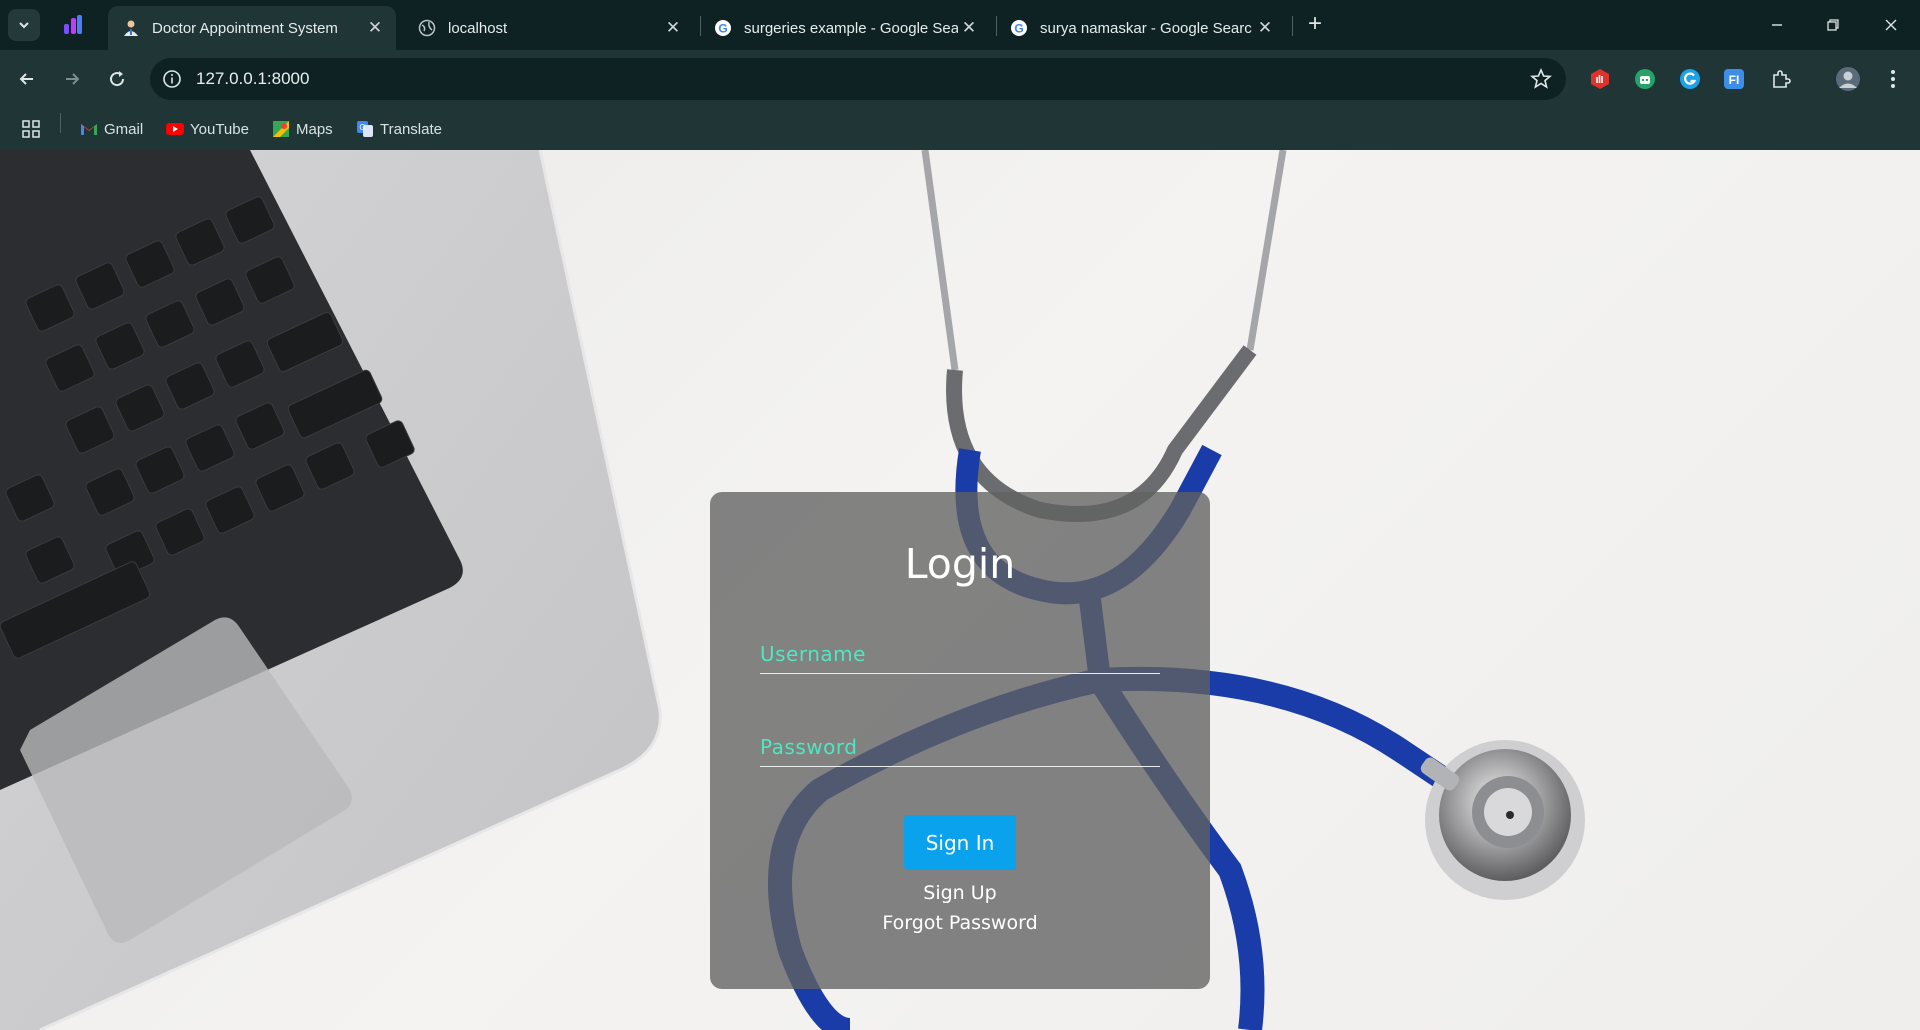  What do you see at coordinates (858, 79) in the screenshot?
I see `address-bar: 127.0.0.1:8000` at bounding box center [858, 79].